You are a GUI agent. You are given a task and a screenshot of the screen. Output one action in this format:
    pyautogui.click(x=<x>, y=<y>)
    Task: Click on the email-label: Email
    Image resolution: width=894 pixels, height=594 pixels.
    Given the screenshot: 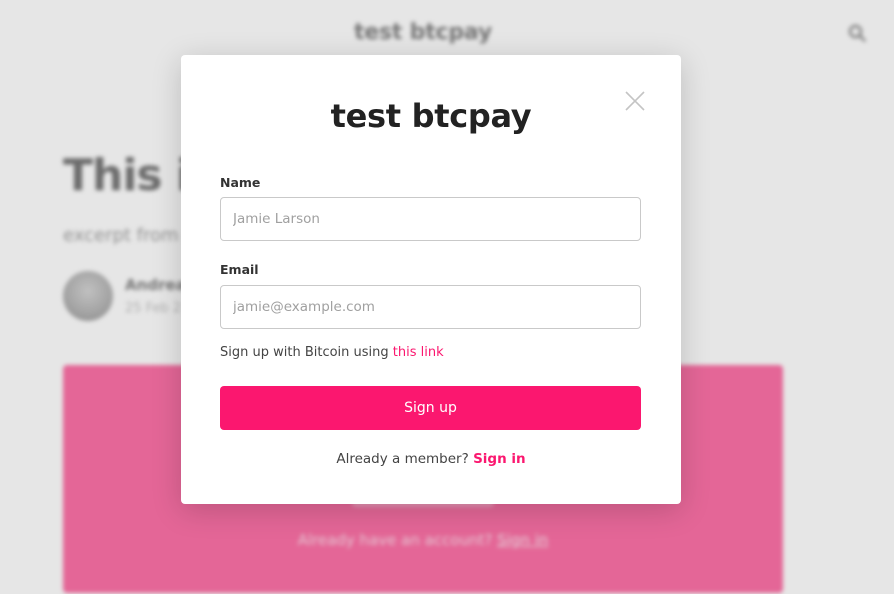 What is the action you would take?
    pyautogui.click(x=239, y=269)
    